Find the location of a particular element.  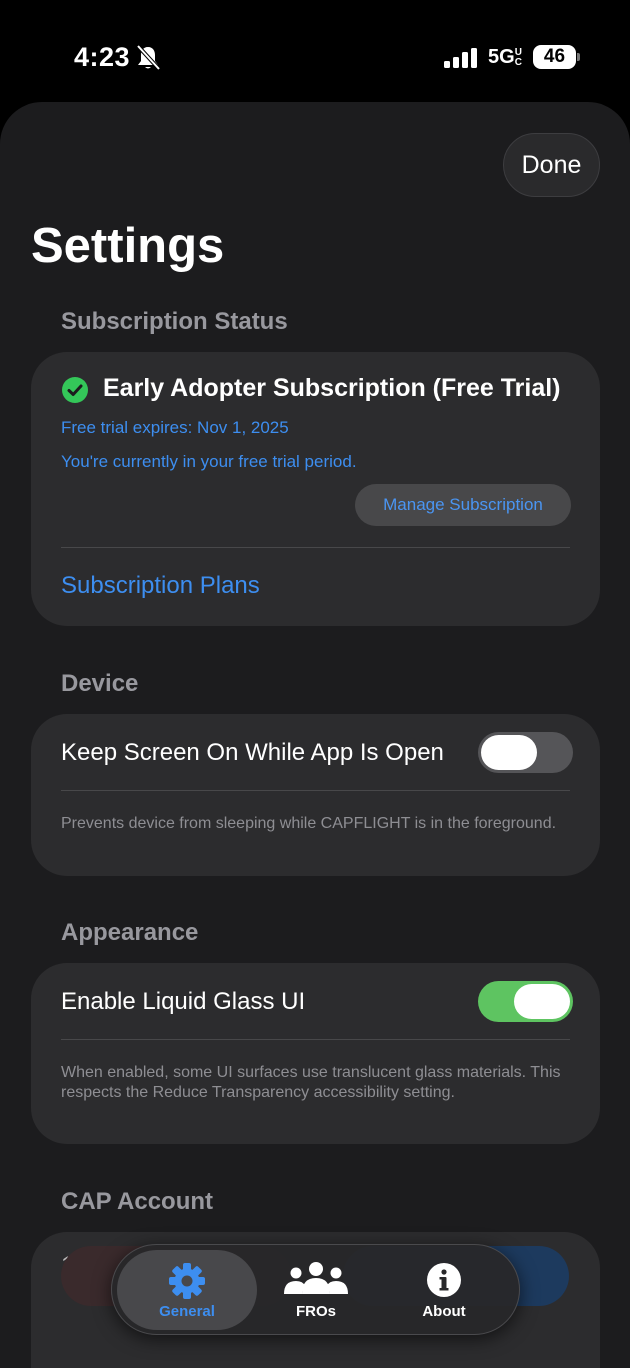

network-label: 5GUC is located at coordinates (505, 57).